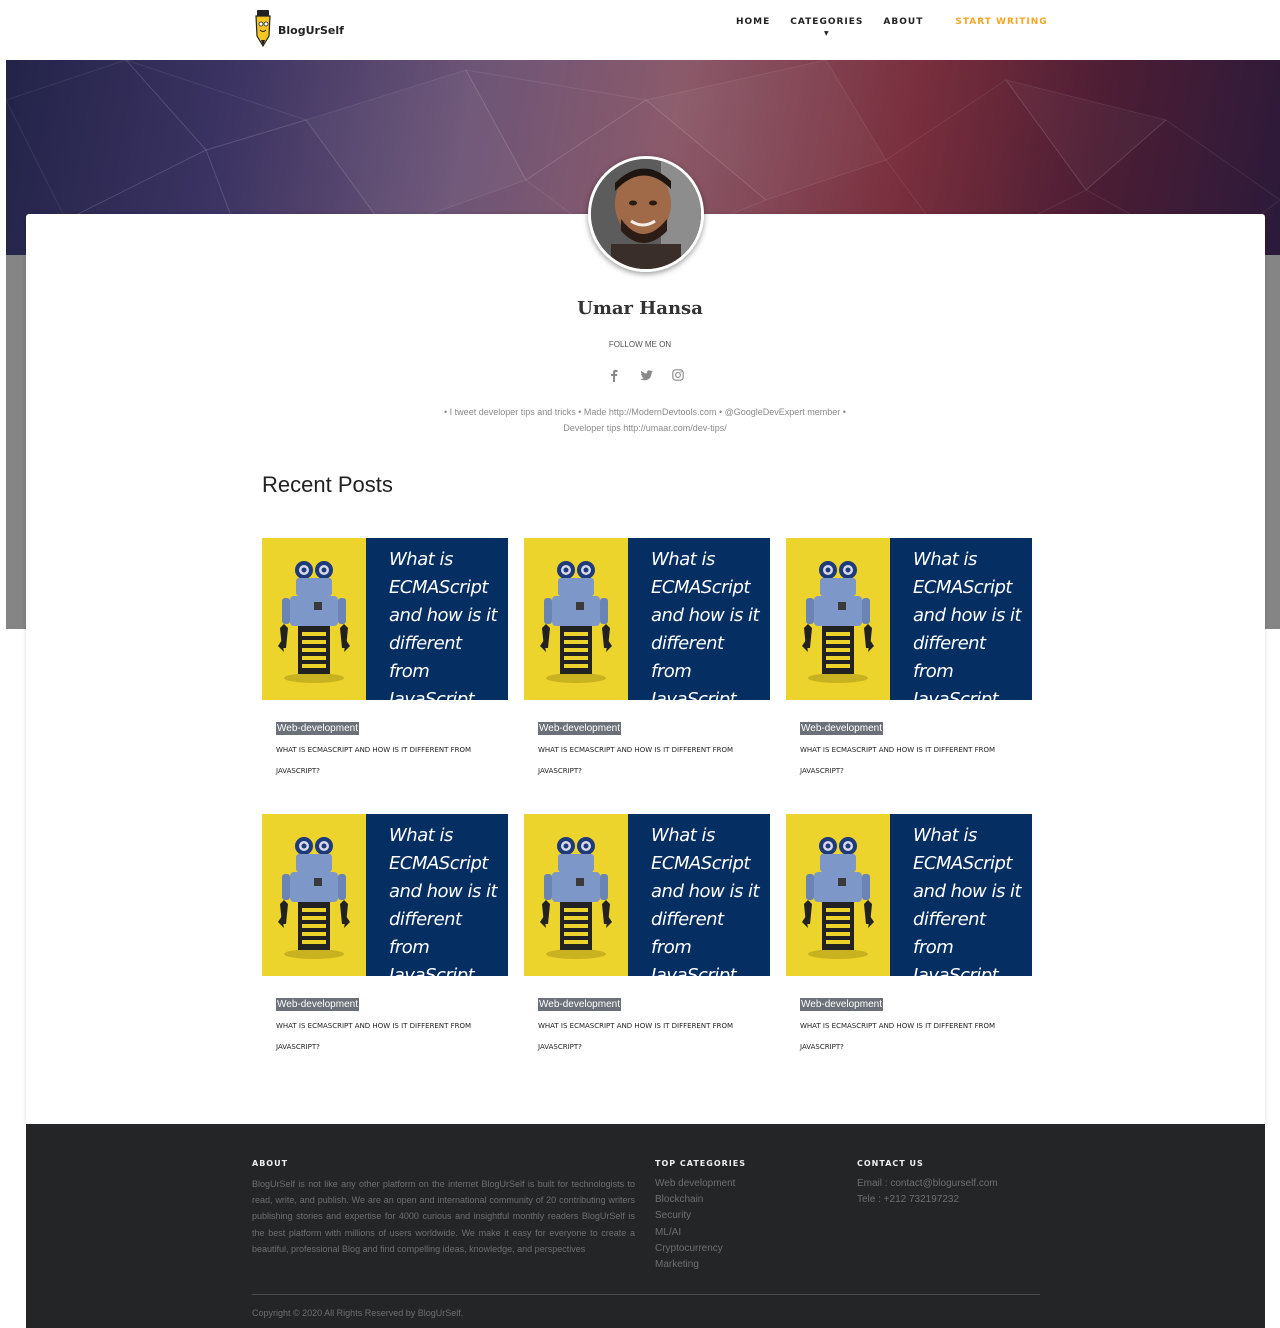  Describe the element at coordinates (927, 1200) in the screenshot. I see `footer-contact-phone: Tele : +212 732197232` at that location.